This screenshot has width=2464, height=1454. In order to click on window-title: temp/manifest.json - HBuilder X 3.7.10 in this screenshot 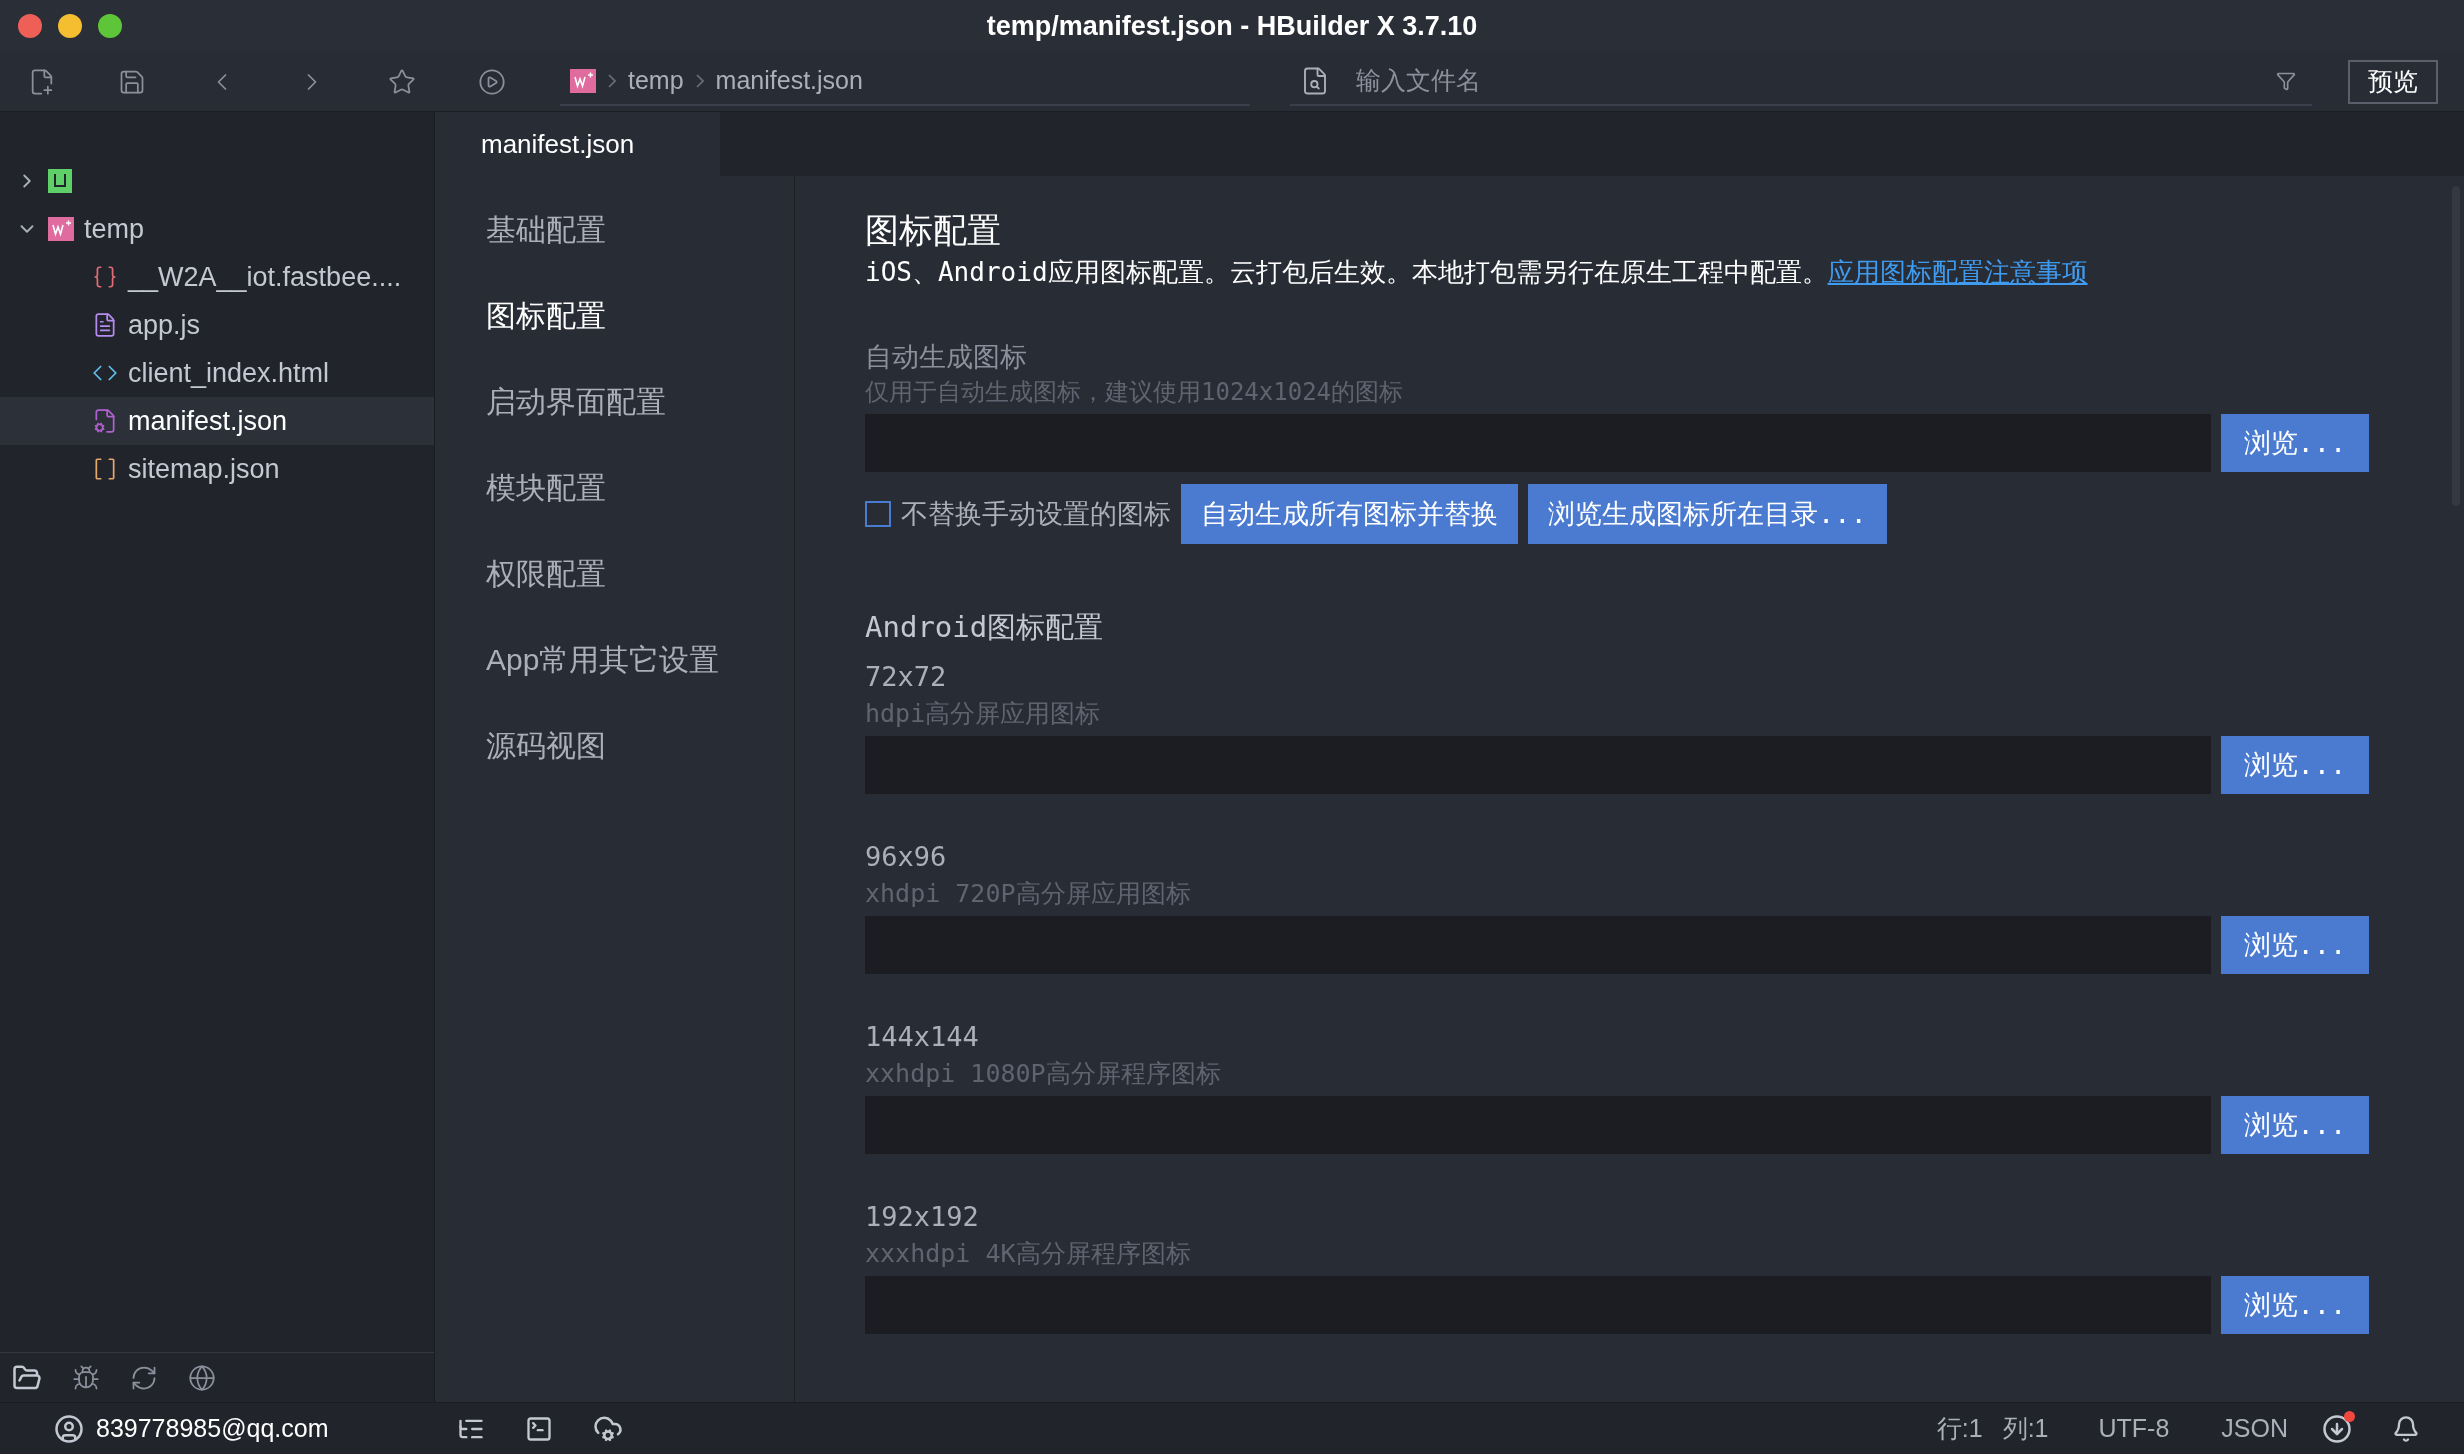, I will do `click(1232, 25)`.